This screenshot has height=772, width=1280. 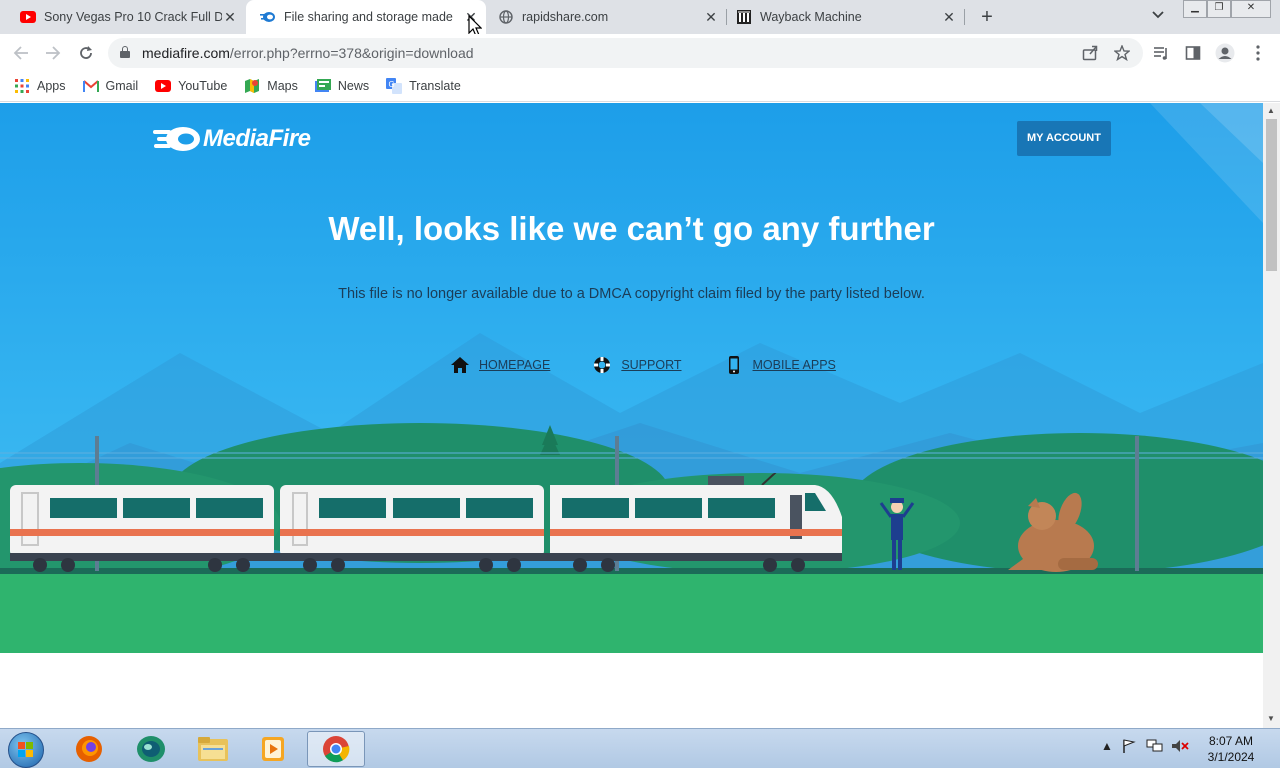 I want to click on url-host: mediafire.com, so click(x=186, y=53).